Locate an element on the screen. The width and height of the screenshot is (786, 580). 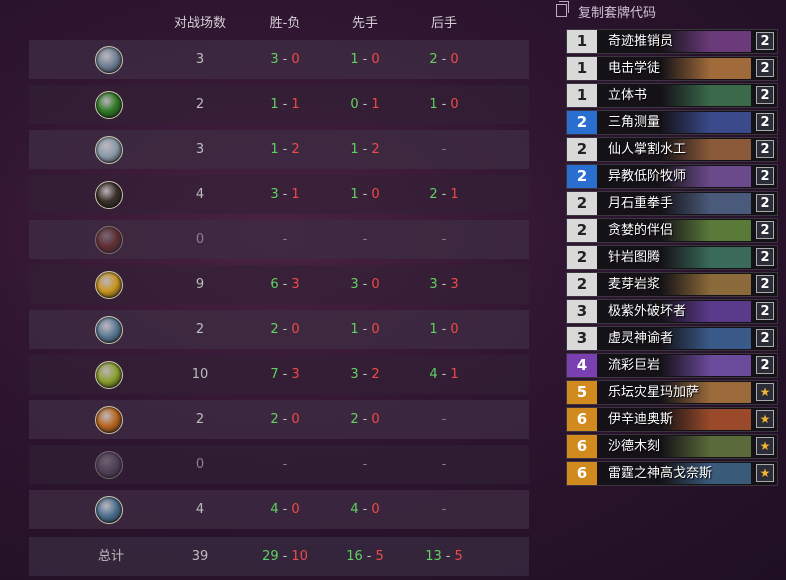
card-name: 乐坛灾星玛加萨 is located at coordinates (654, 392).